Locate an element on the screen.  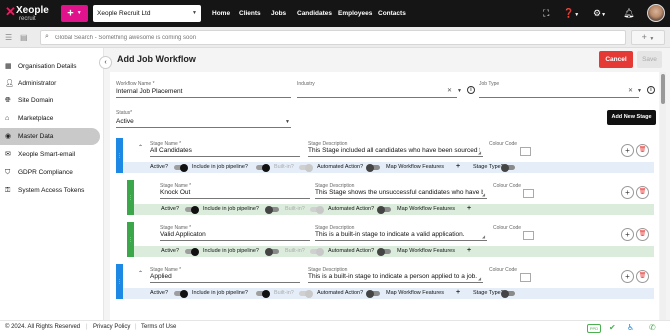
privacy-policy-link: Privacy Policy is located at coordinates (111, 327).